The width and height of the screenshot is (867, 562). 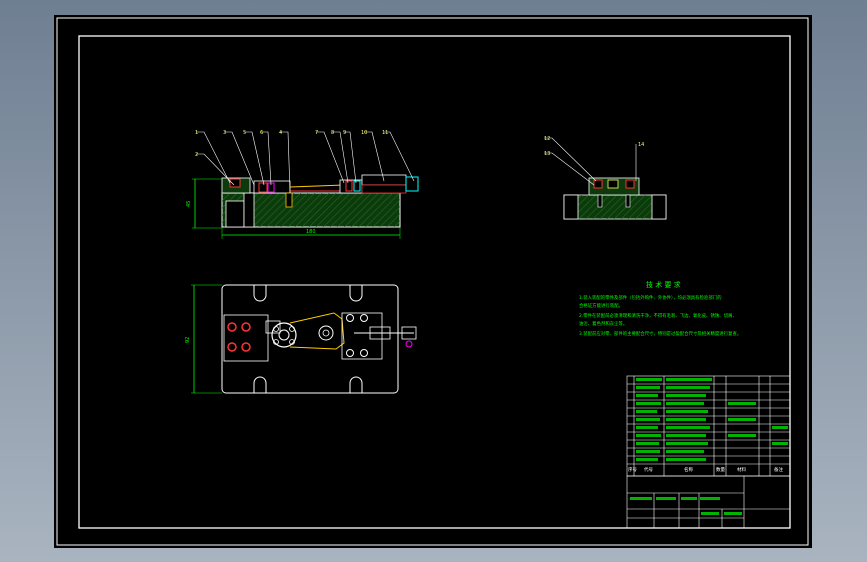 What do you see at coordinates (196, 133) in the screenshot?
I see `balloon-1: 1` at bounding box center [196, 133].